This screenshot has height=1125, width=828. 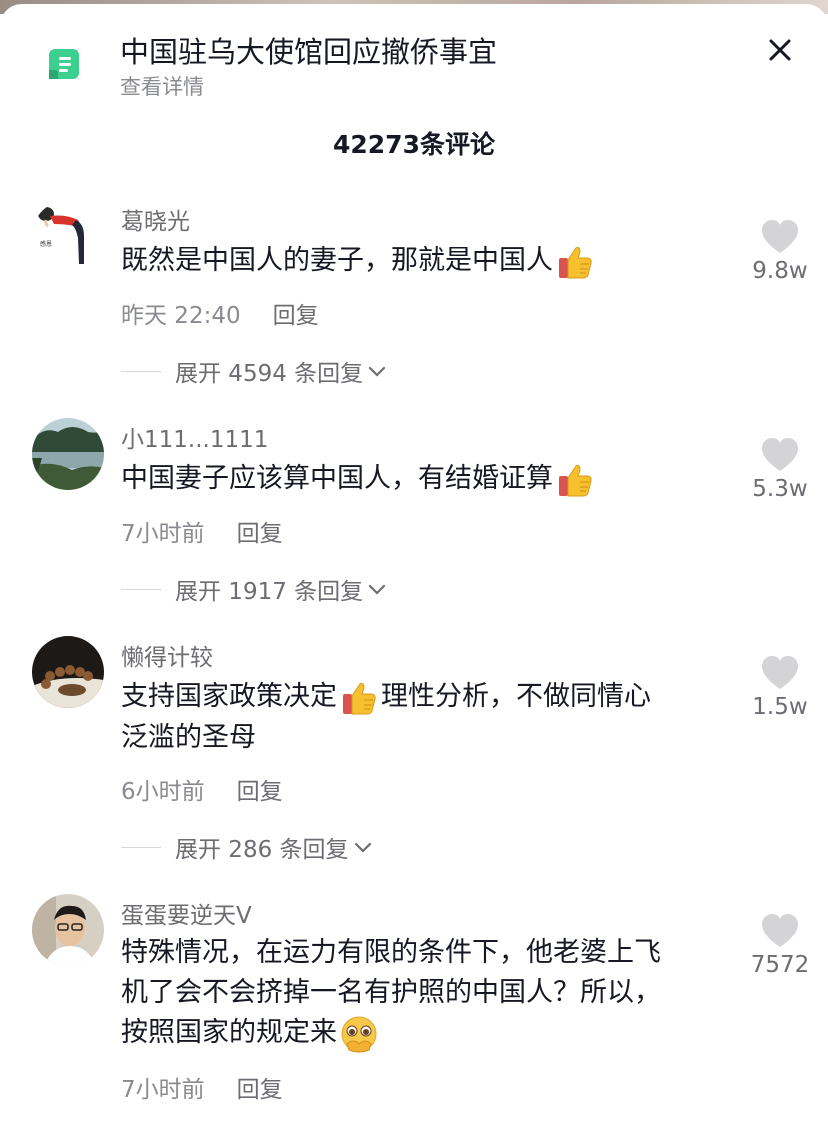 What do you see at coordinates (780, 489) in the screenshot?
I see `like-count: 5.3w` at bounding box center [780, 489].